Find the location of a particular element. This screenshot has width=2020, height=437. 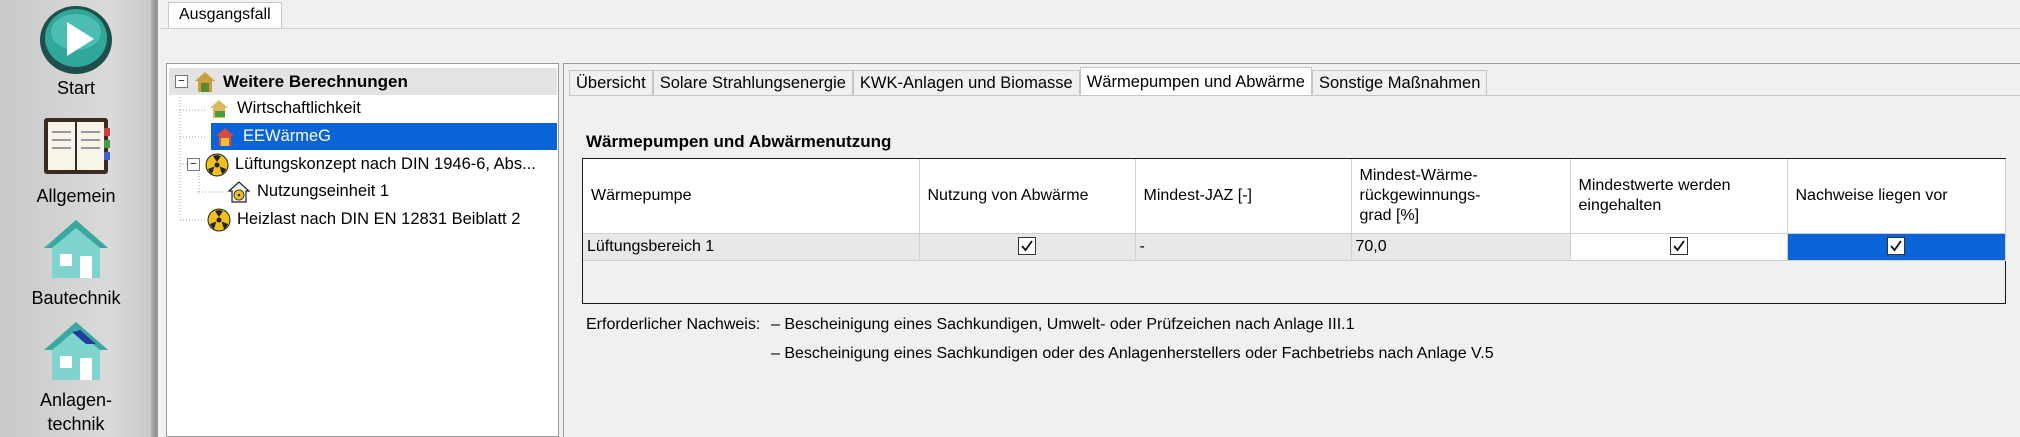

cell-nutzung-abwaerme is located at coordinates (1027, 247).